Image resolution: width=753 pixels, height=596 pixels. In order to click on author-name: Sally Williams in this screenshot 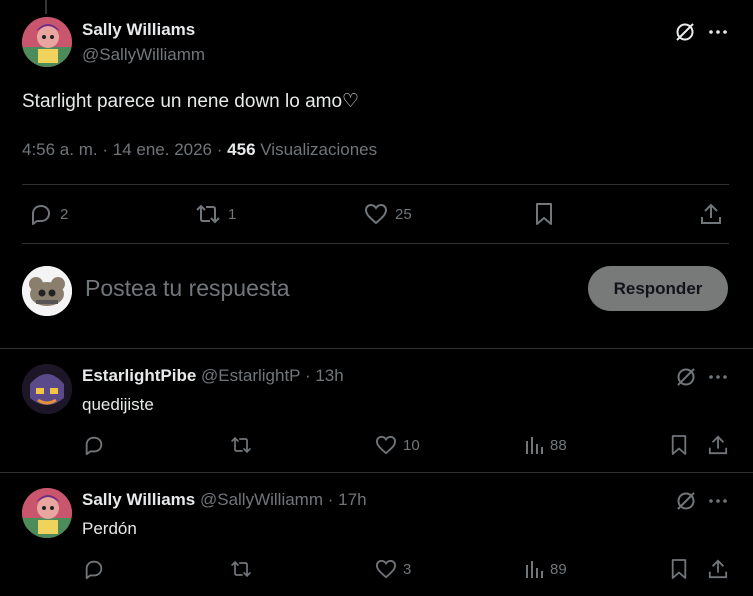, I will do `click(138, 30)`.